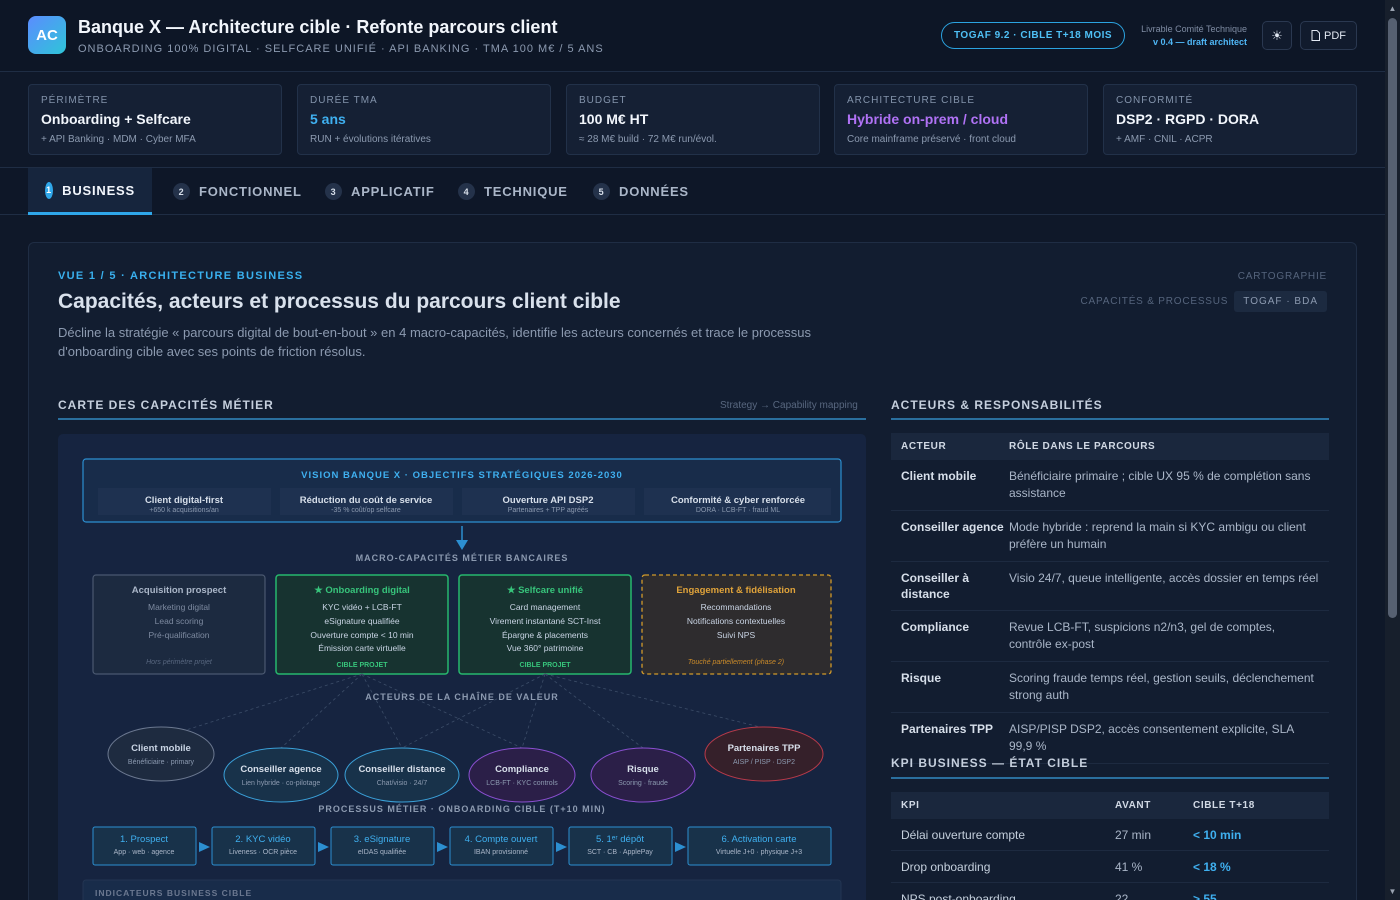  Describe the element at coordinates (184, 500) in the screenshot. I see `objective-title: Client digital-first` at that location.